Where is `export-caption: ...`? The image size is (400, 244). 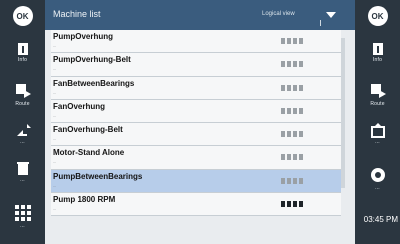
export-caption: ... is located at coordinates (377, 142).